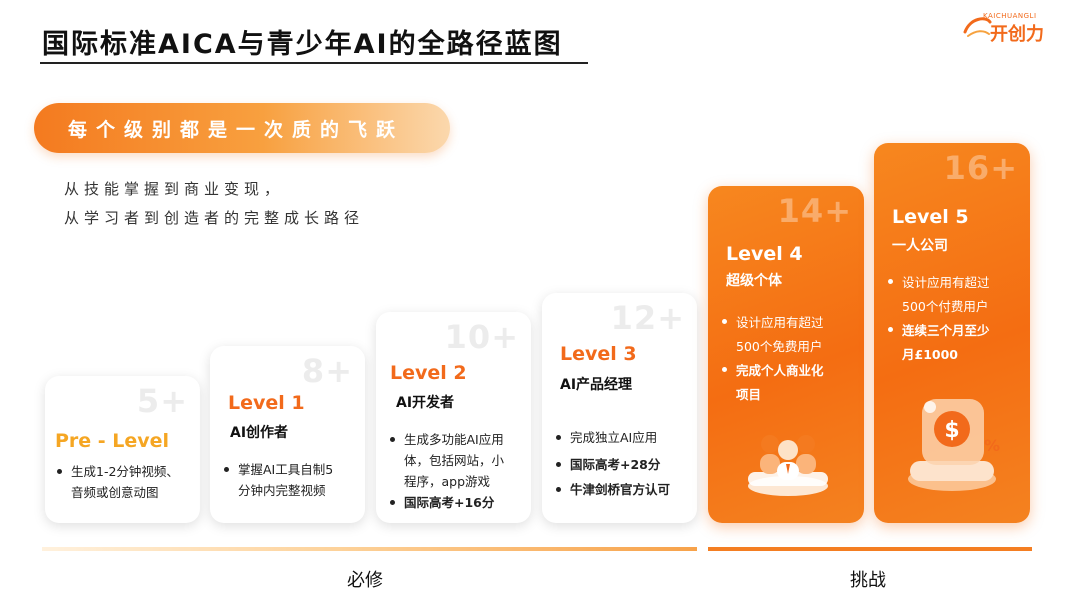 This screenshot has height=600, width=1080. I want to click on bullet-list: 掌握AI工具自制5 分钟内完整视频, so click(292, 480).